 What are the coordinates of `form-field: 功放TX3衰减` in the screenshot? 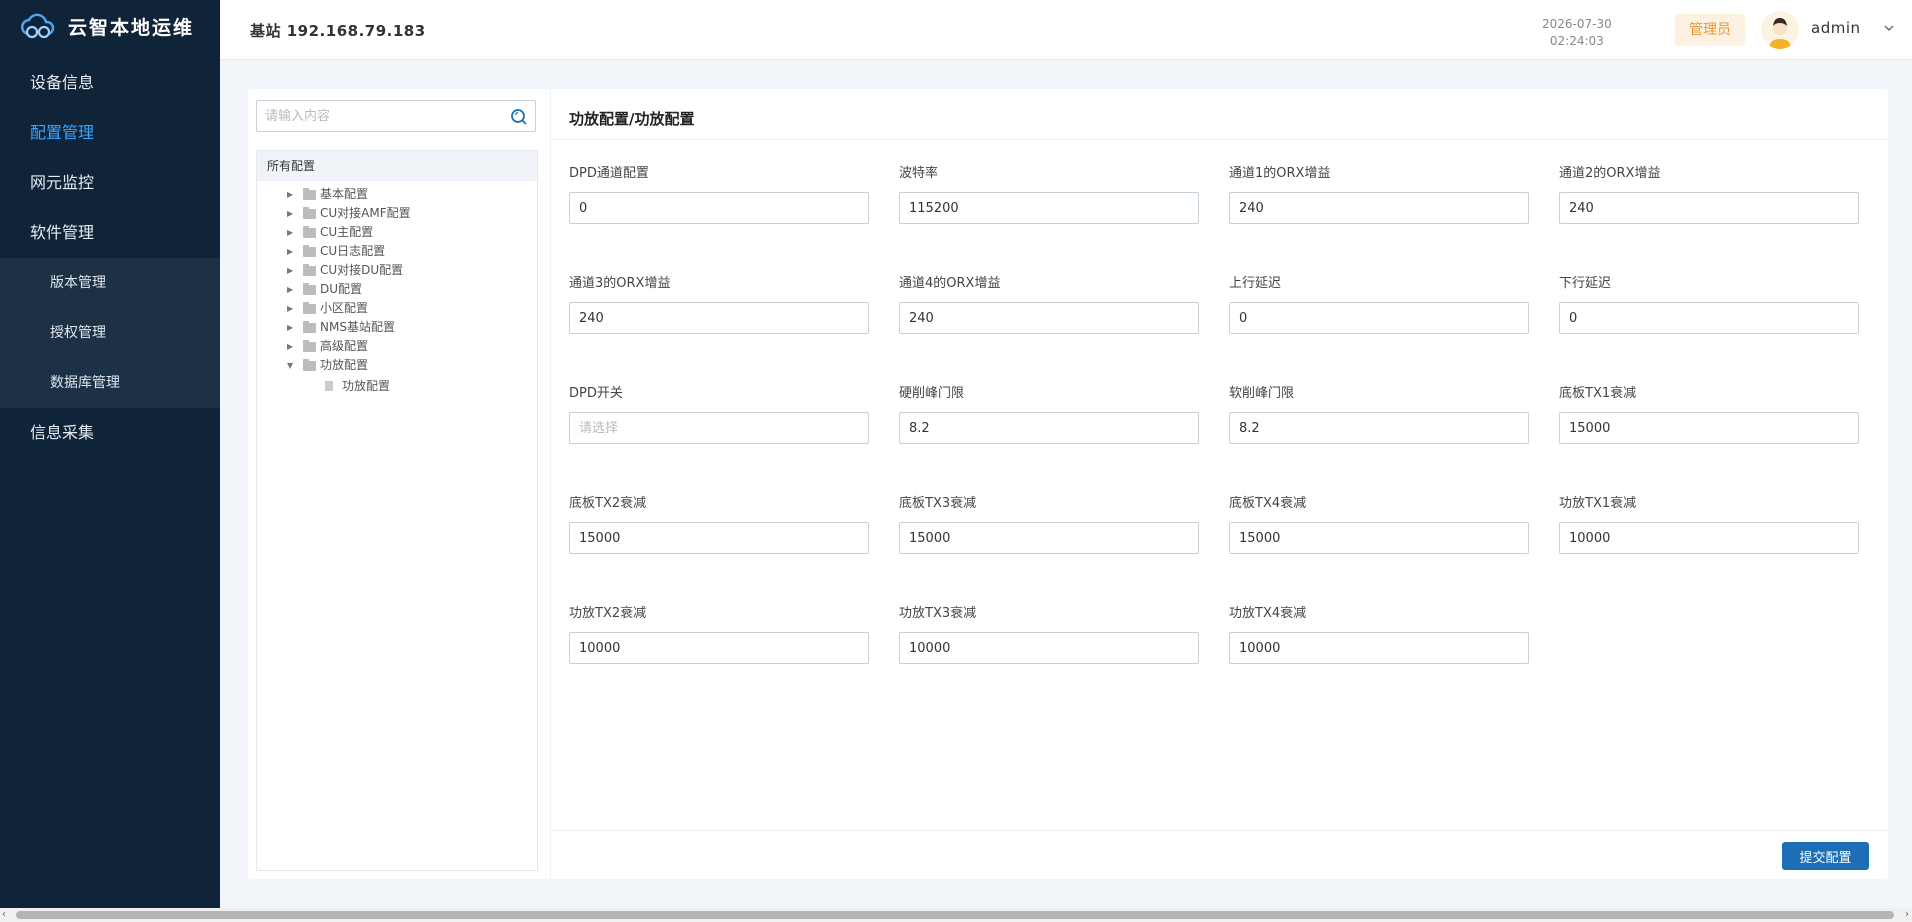 It's located at (1049, 634).